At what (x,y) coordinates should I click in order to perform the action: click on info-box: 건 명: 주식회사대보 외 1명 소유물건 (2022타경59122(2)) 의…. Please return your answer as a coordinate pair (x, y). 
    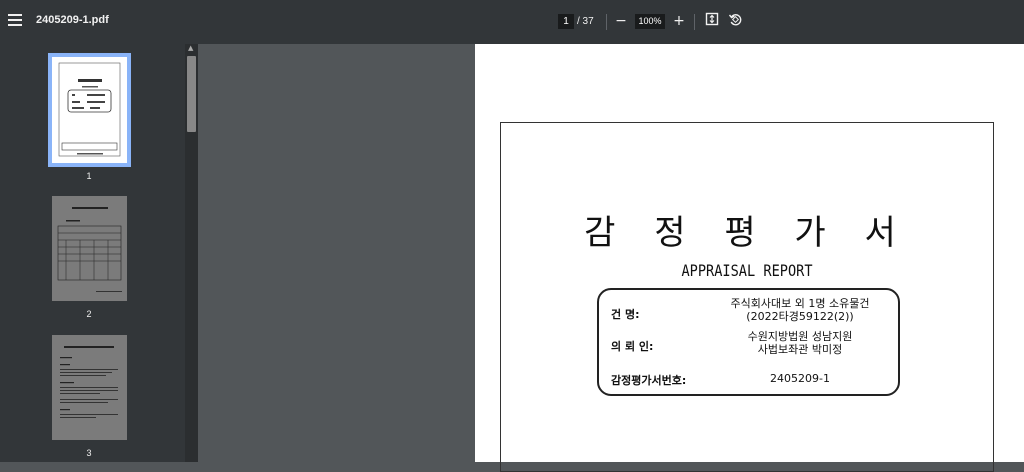
    Looking at the image, I should click on (748, 342).